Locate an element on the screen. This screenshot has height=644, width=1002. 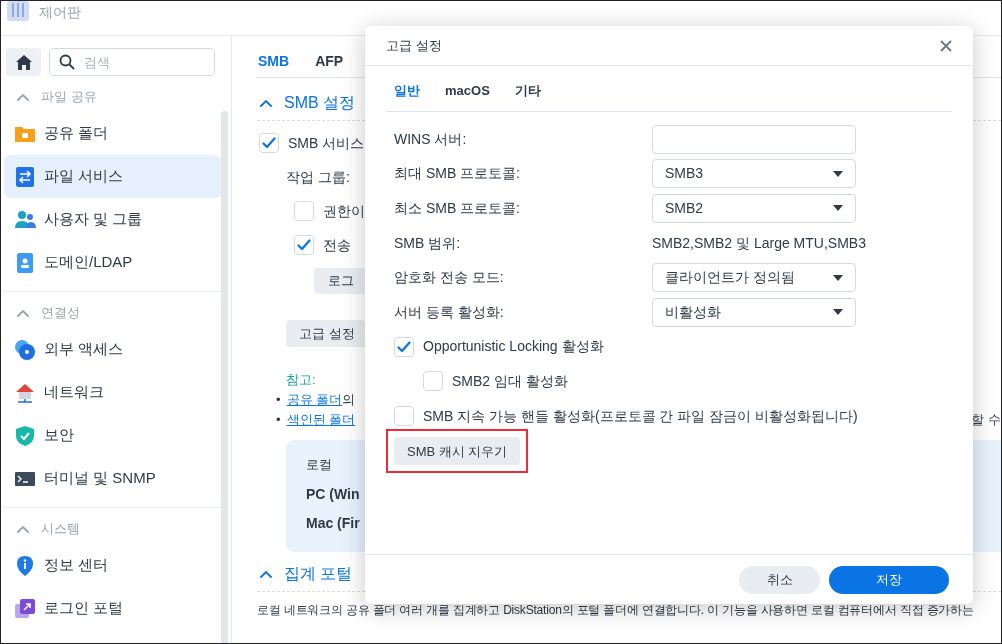
field-label: 암호화 전송 모드: is located at coordinates (449, 278).